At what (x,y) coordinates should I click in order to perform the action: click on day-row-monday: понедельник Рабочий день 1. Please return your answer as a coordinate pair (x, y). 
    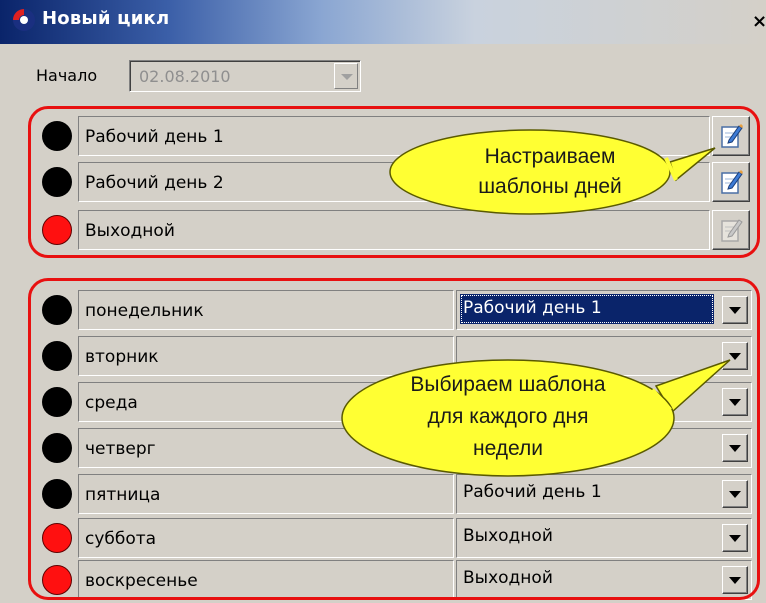
    Looking at the image, I should click on (383, 310).